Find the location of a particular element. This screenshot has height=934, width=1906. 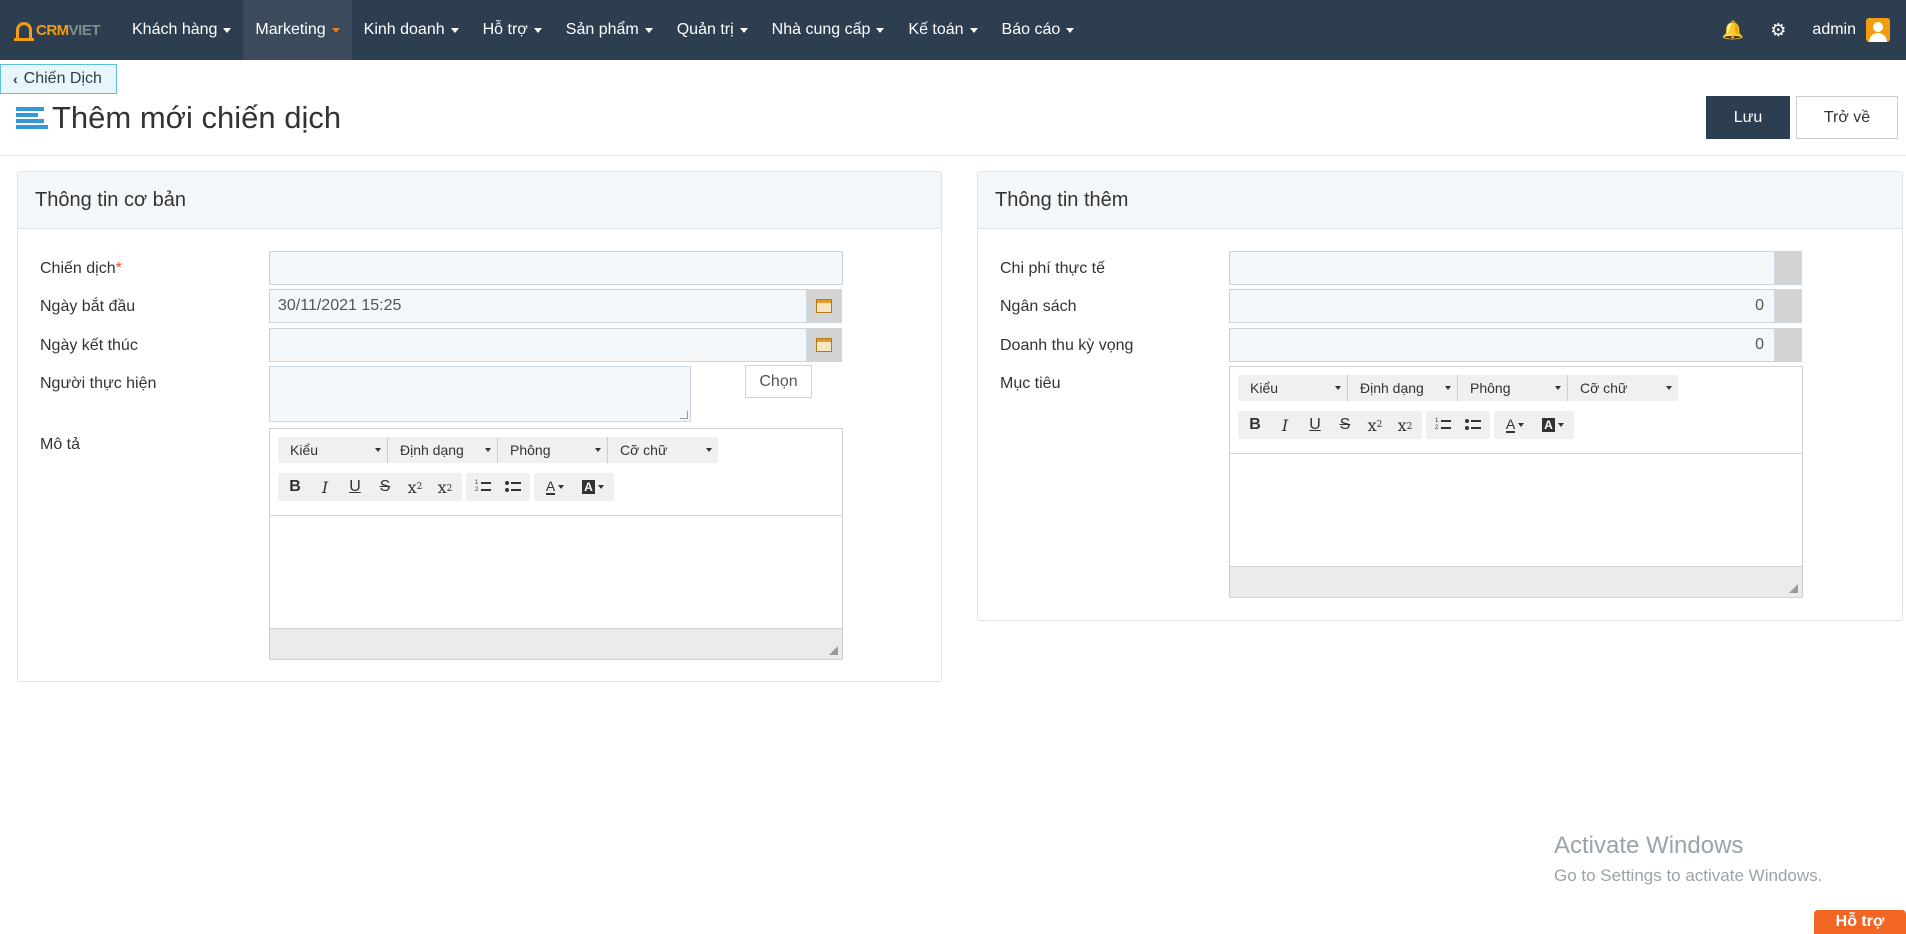

style-dropdown-label: Kiểu is located at coordinates (304, 450).